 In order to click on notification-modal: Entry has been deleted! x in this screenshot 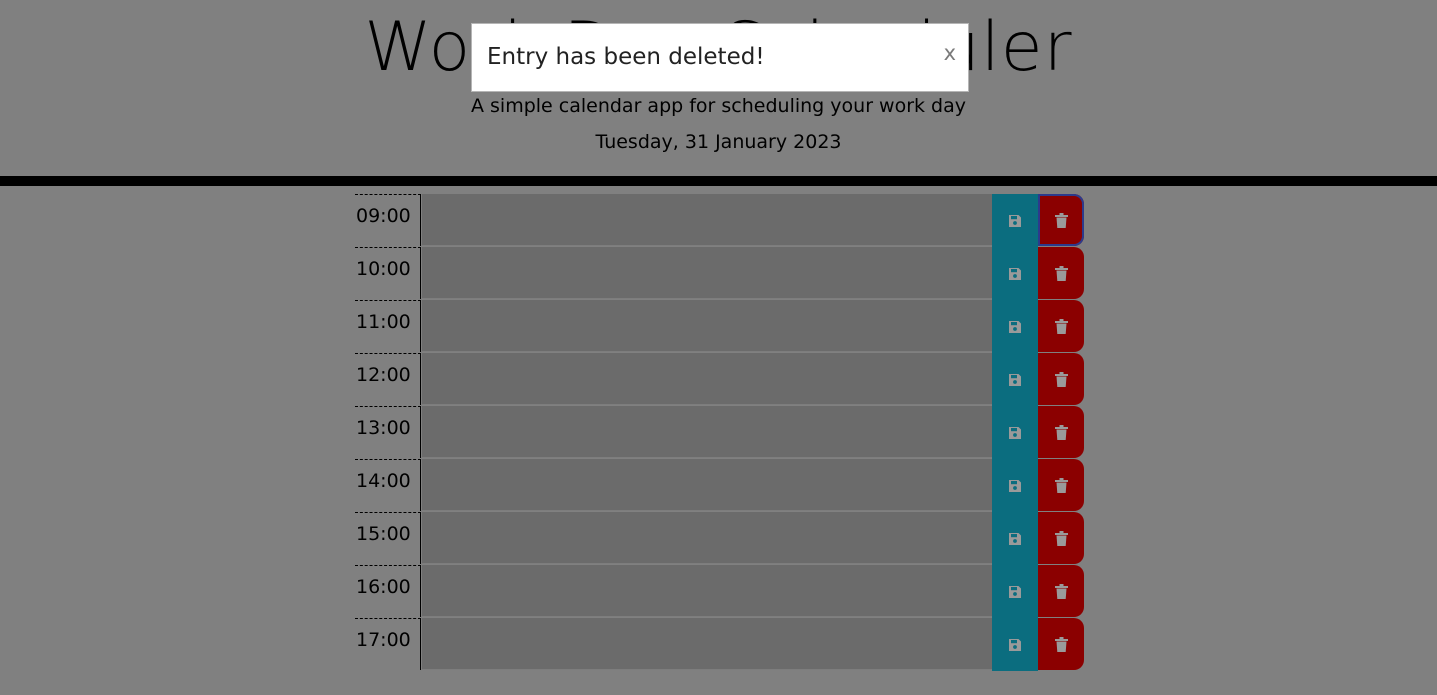, I will do `click(720, 57)`.